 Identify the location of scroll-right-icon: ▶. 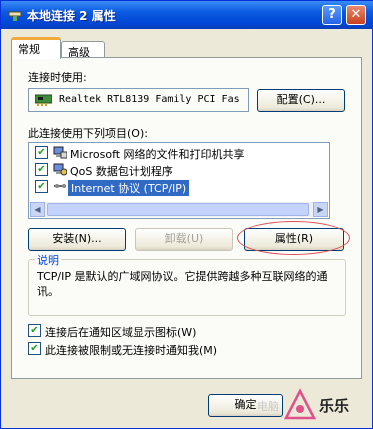
(320, 209).